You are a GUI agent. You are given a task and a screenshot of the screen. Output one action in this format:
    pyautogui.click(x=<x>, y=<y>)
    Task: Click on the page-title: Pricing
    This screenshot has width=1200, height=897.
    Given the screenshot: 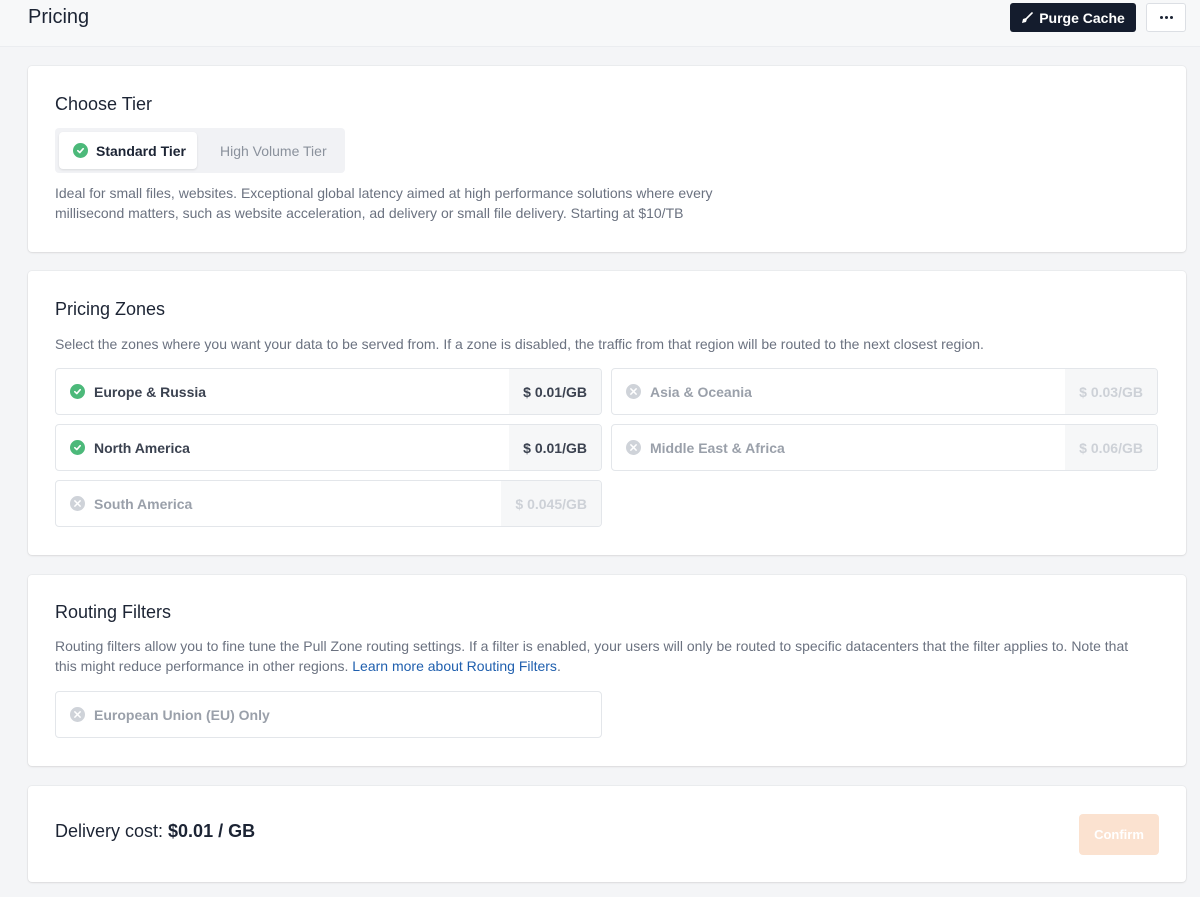 What is the action you would take?
    pyautogui.click(x=59, y=17)
    